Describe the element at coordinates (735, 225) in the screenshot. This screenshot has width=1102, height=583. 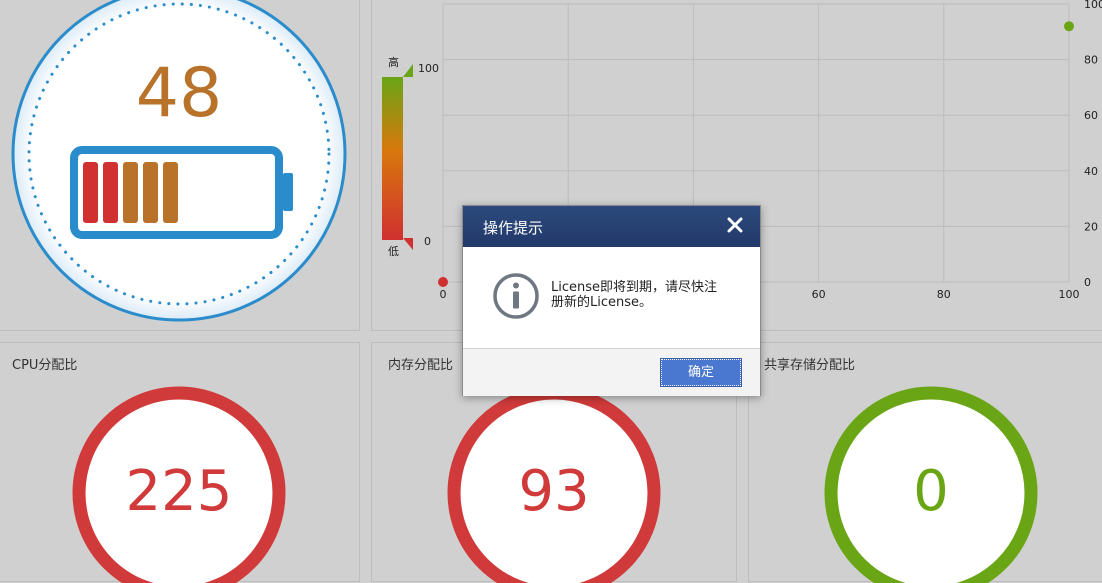
I see `close-icon` at that location.